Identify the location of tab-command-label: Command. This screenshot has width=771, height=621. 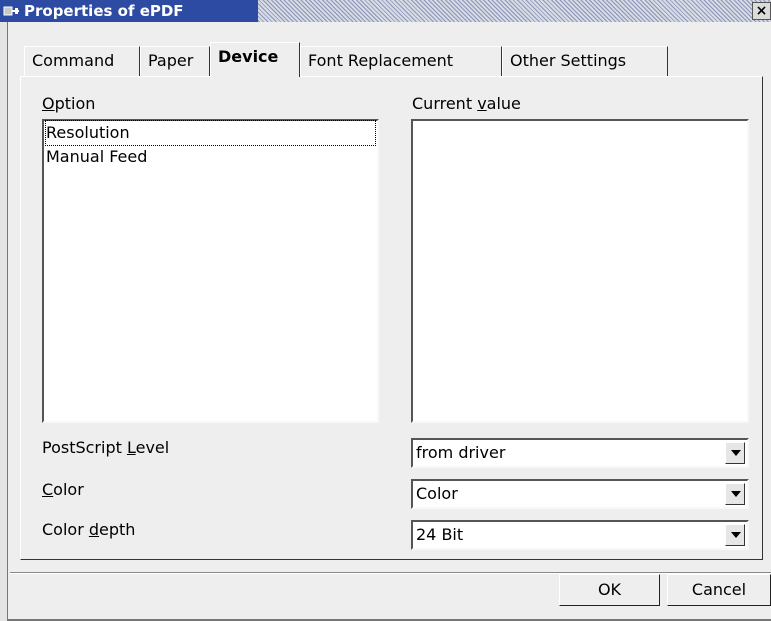
(73, 60).